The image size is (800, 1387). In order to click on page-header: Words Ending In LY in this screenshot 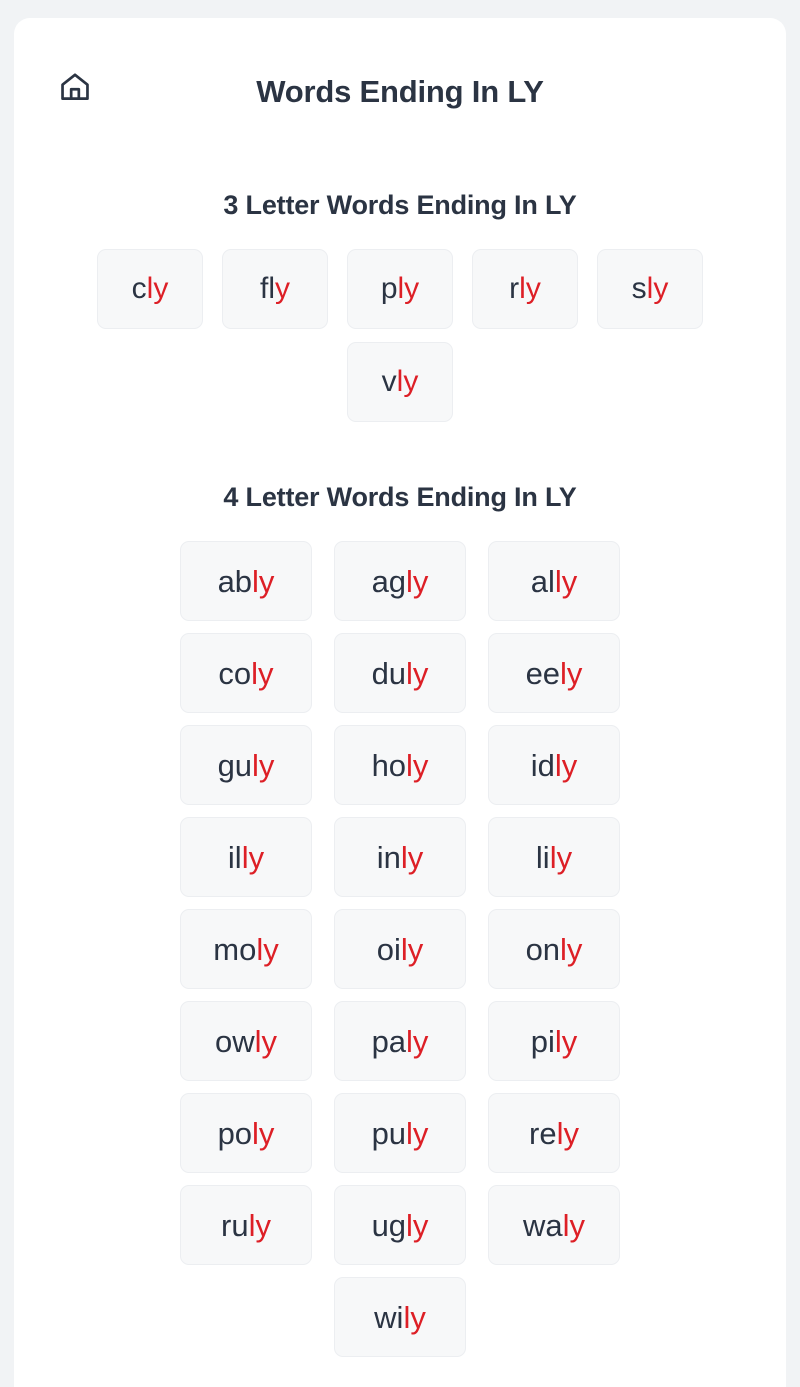, I will do `click(400, 73)`.